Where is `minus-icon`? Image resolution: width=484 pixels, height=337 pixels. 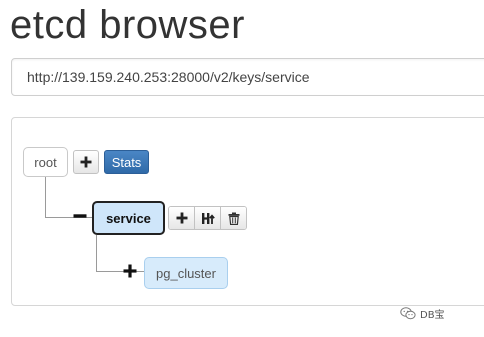 minus-icon is located at coordinates (80, 216).